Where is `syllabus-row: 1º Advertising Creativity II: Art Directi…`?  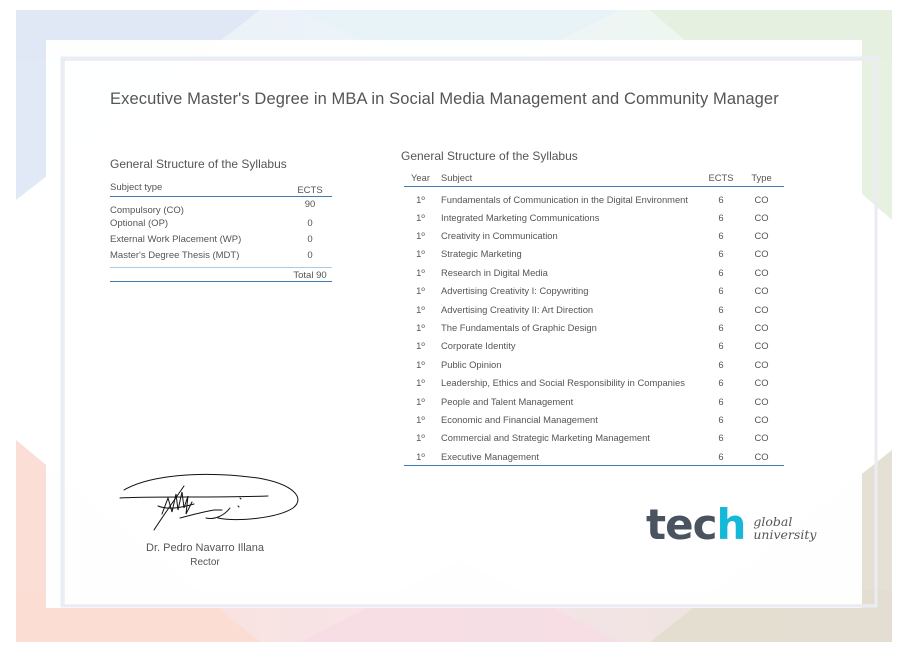
syllabus-row: 1º Advertising Creativity II: Art Directi… is located at coordinates (594, 309).